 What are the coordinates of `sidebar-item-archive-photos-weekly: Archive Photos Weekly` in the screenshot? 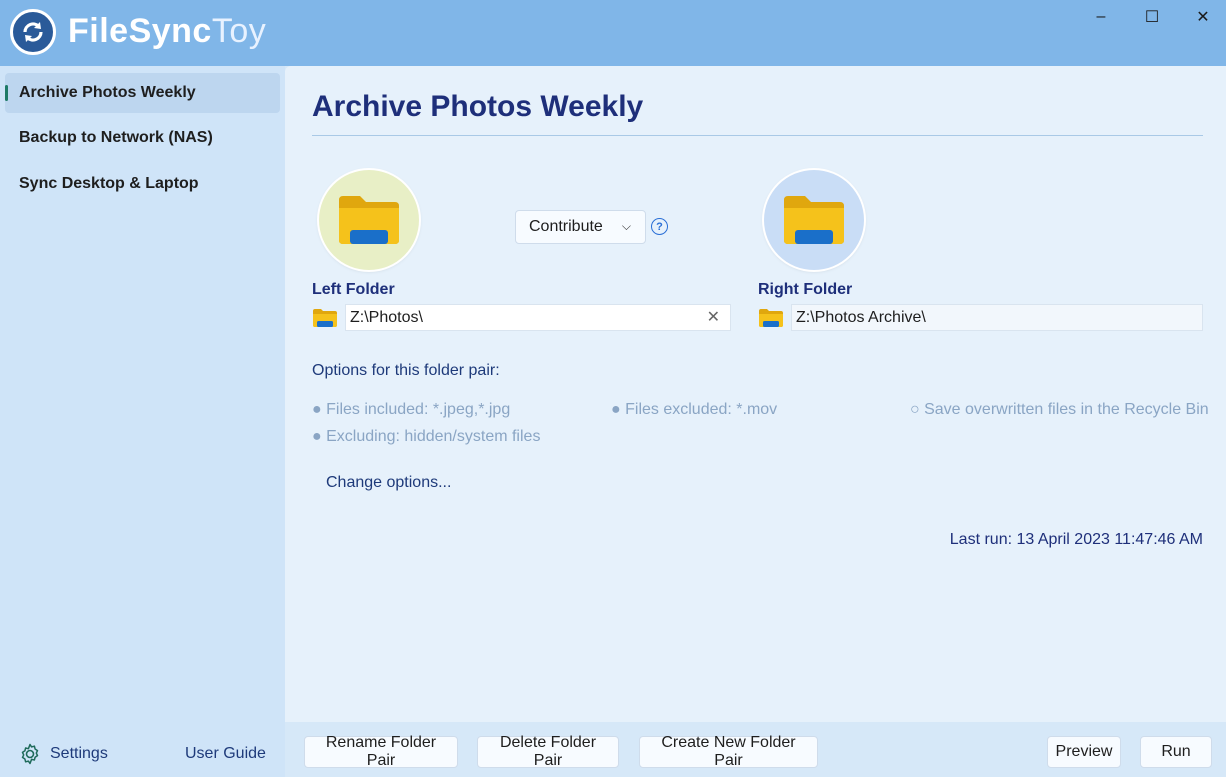 It's located at (142, 93).